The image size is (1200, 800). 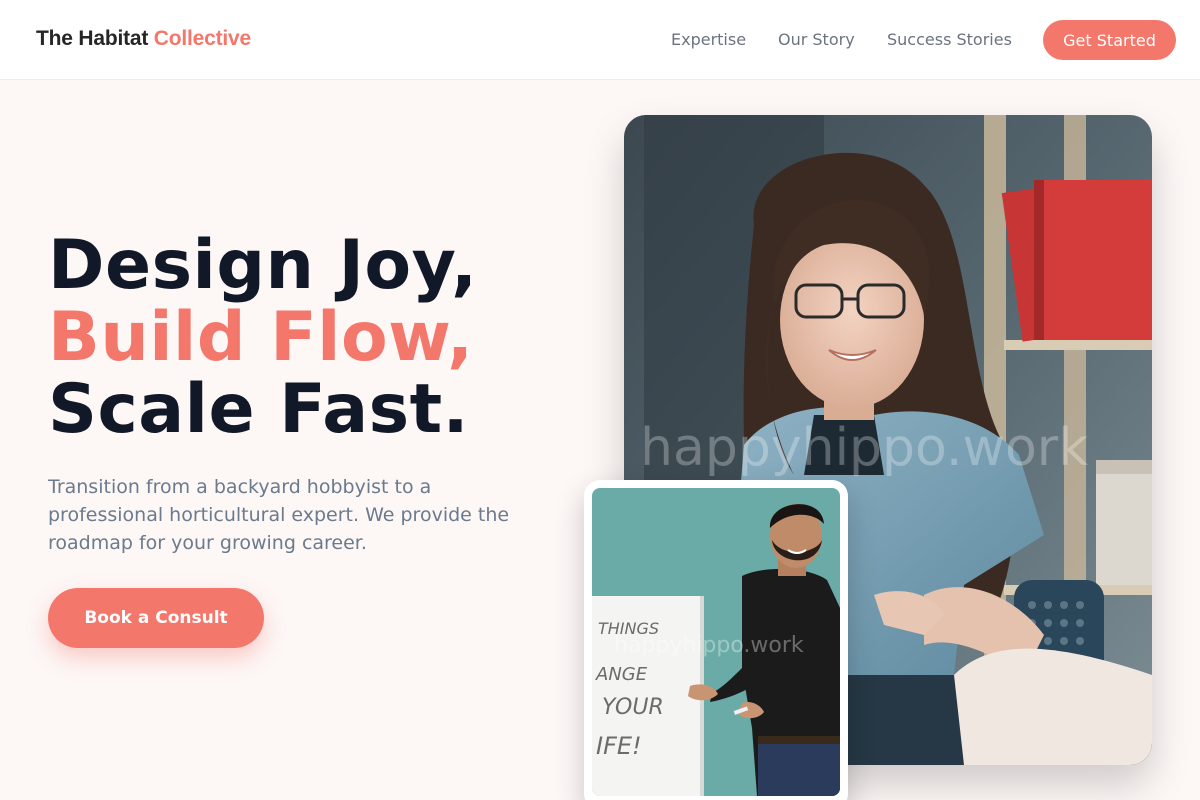 What do you see at coordinates (709, 645) in the screenshot?
I see `small-photo-watermark: happyhippo.work` at bounding box center [709, 645].